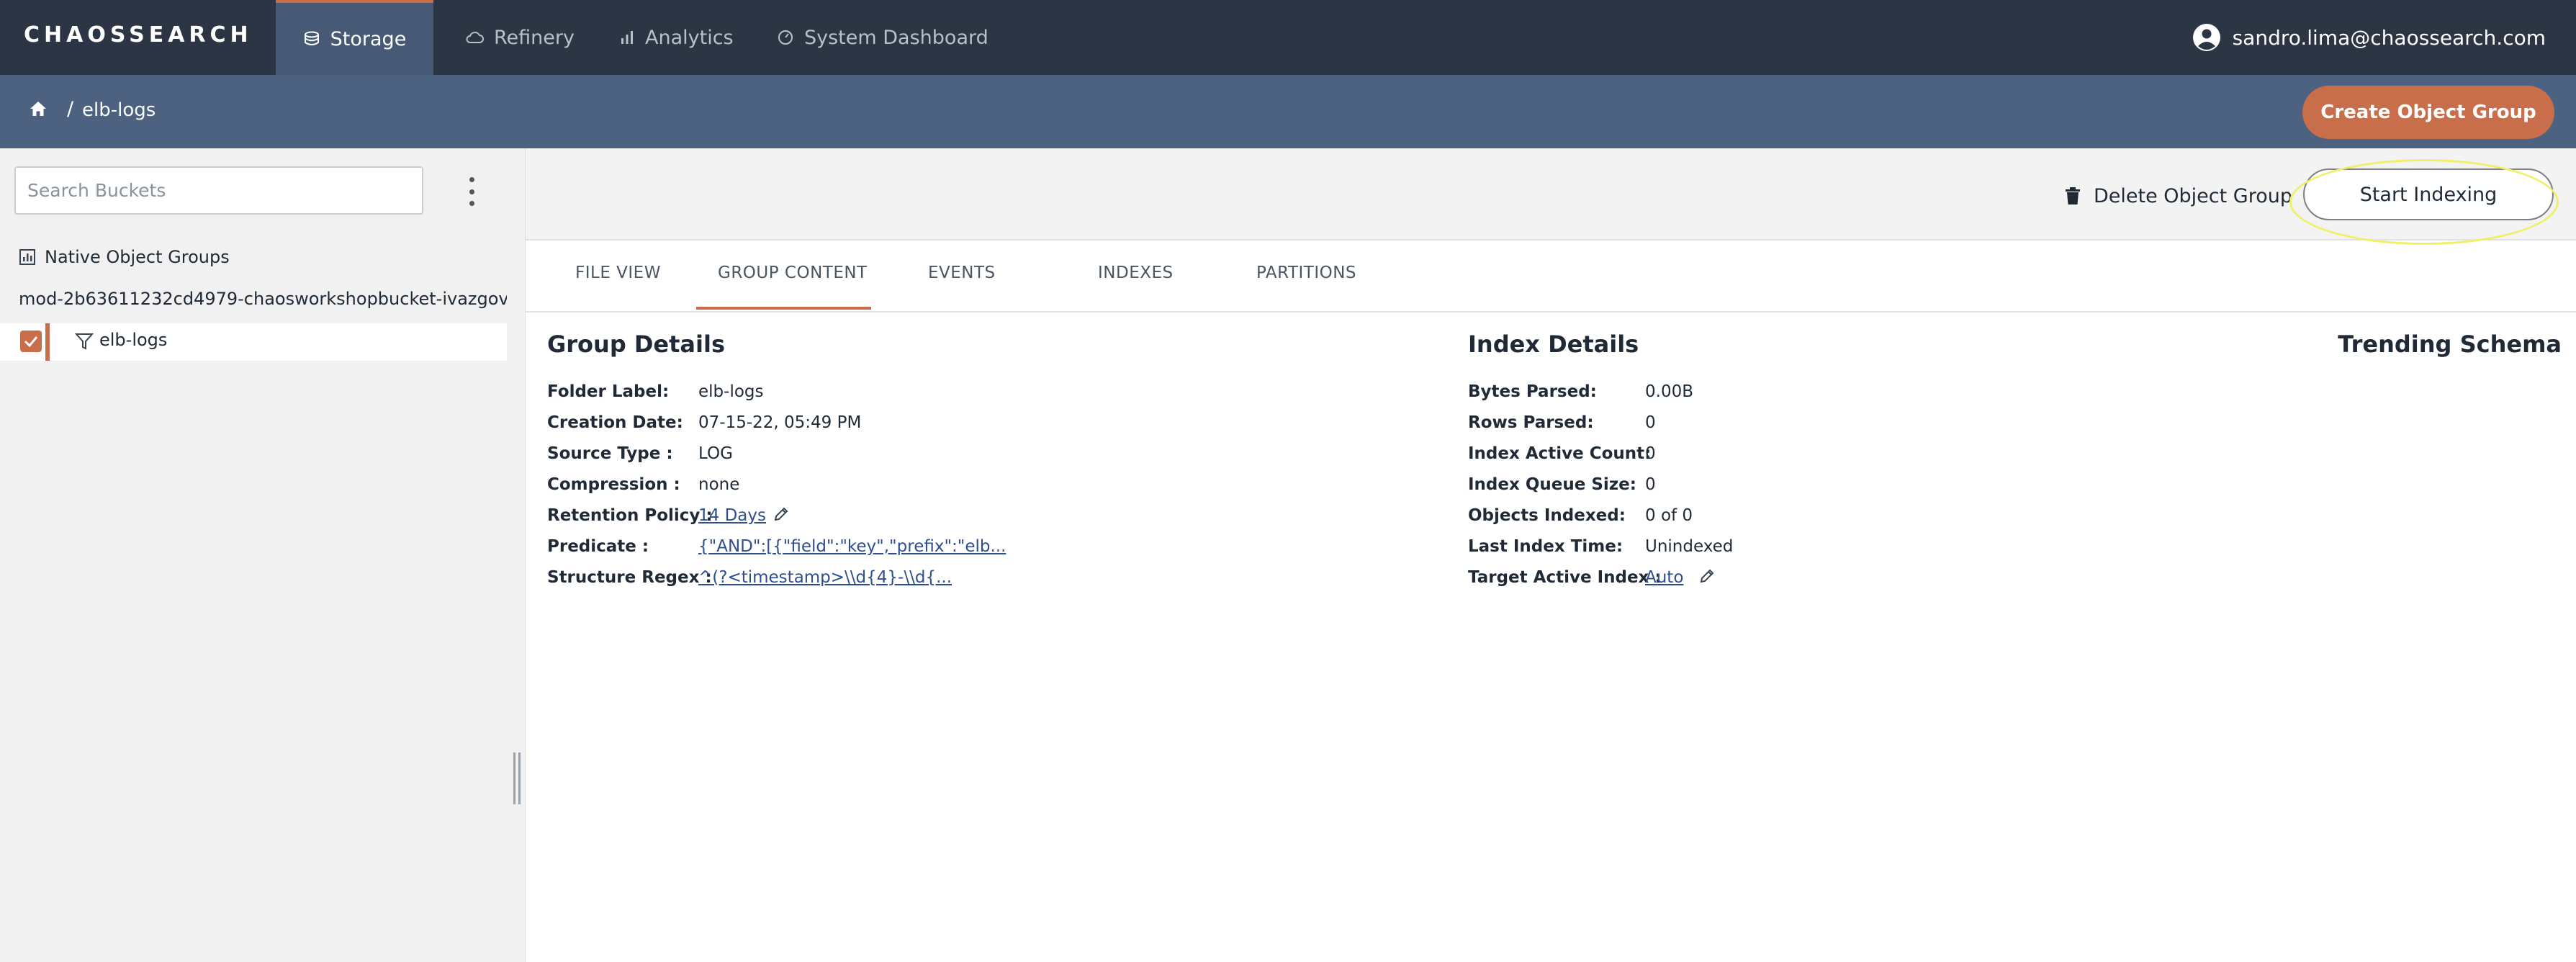 This screenshot has width=2576, height=962. What do you see at coordinates (1532, 391) in the screenshot?
I see `bytes-parsed-label: Bytes Parsed:` at bounding box center [1532, 391].